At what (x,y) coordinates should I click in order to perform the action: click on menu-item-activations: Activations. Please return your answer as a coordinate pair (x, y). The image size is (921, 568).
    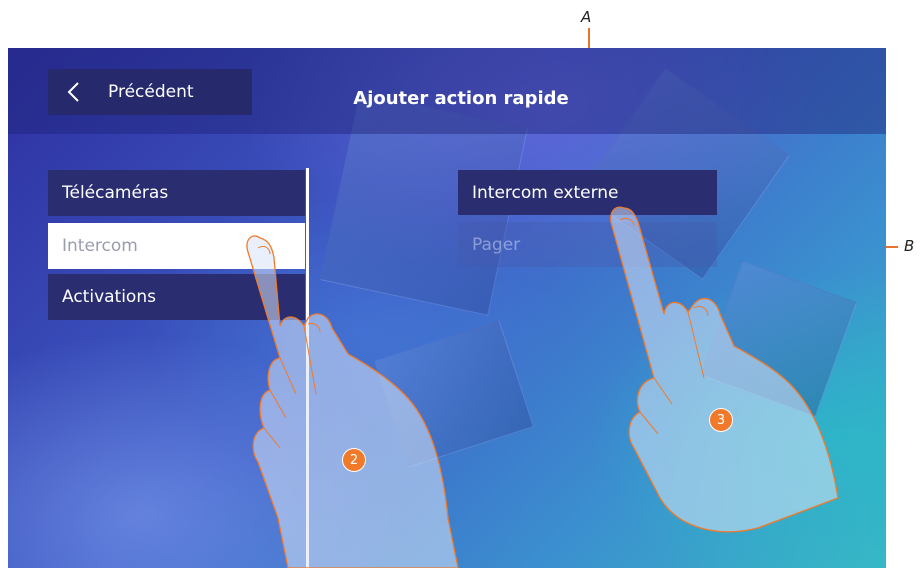
    Looking at the image, I should click on (176, 297).